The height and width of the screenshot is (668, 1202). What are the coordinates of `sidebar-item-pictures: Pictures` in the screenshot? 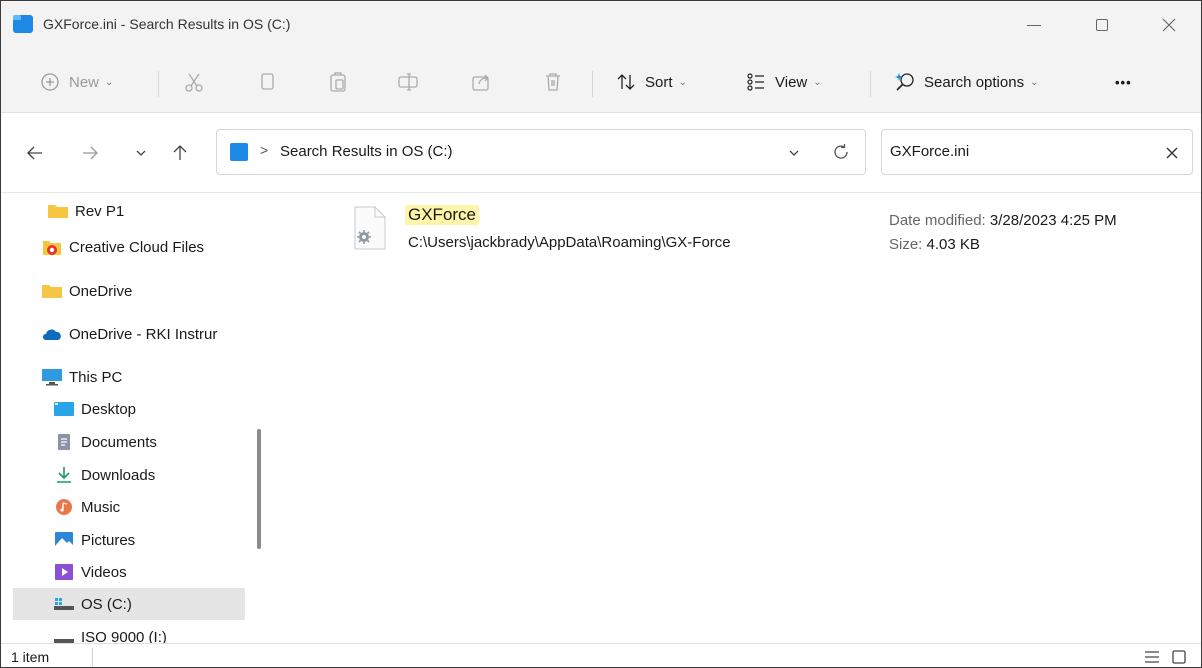 It's located at (129, 540).